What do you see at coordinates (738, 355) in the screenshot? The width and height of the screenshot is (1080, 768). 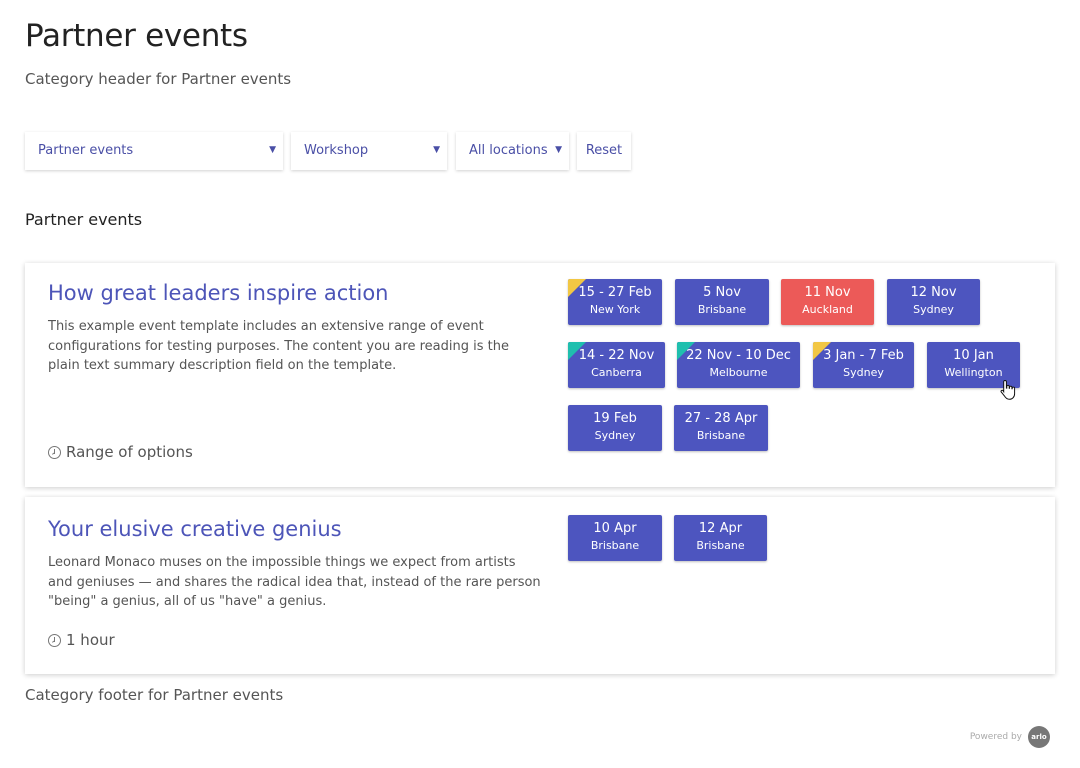 I see `session-date: 22 Nov - 10 Dec` at bounding box center [738, 355].